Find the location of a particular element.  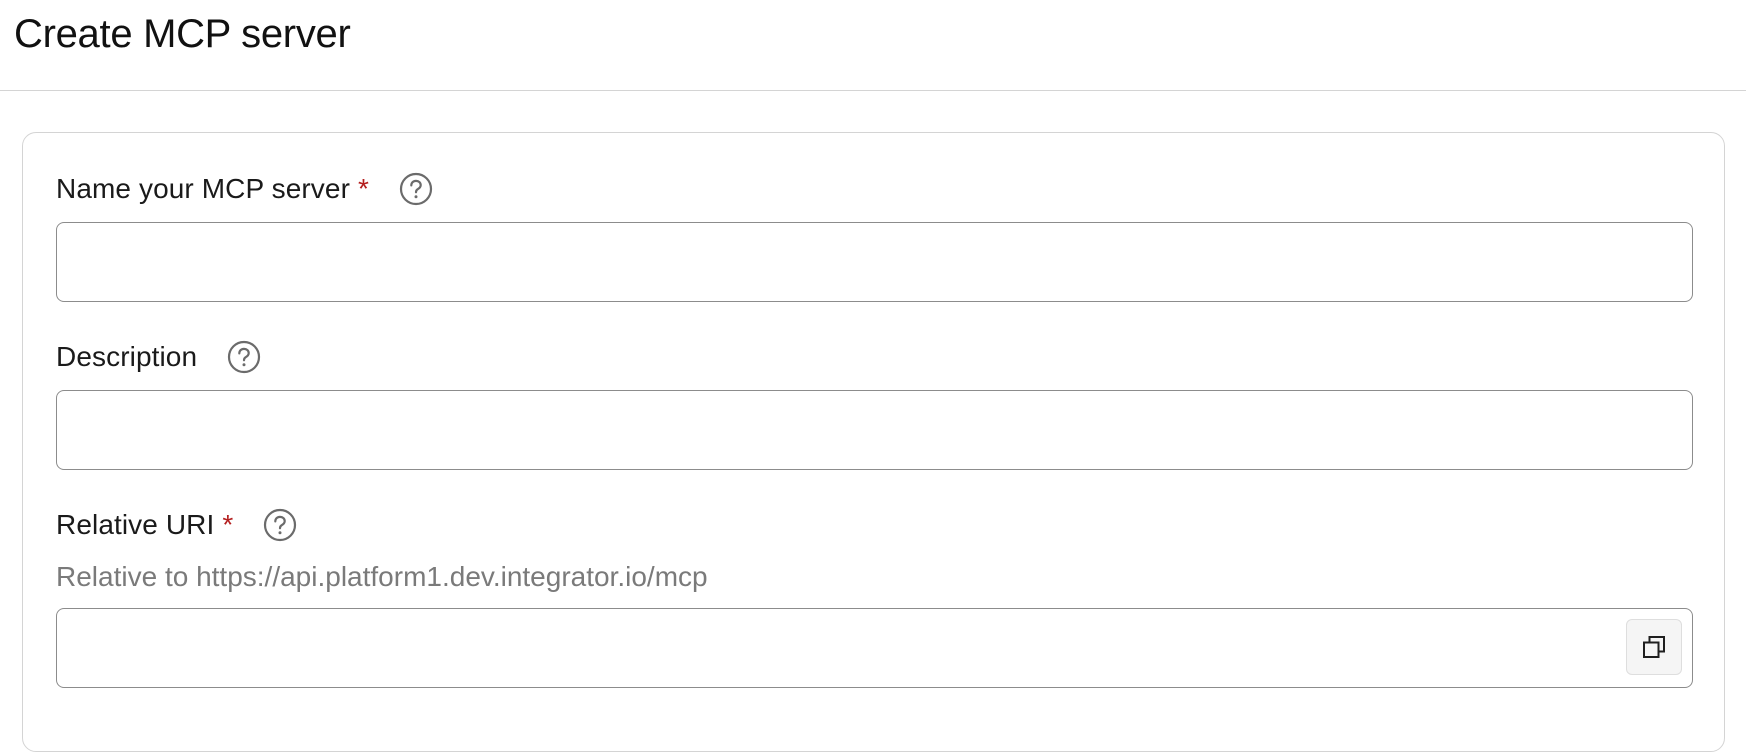

name-field-label: Name your MCP server is located at coordinates (203, 188).